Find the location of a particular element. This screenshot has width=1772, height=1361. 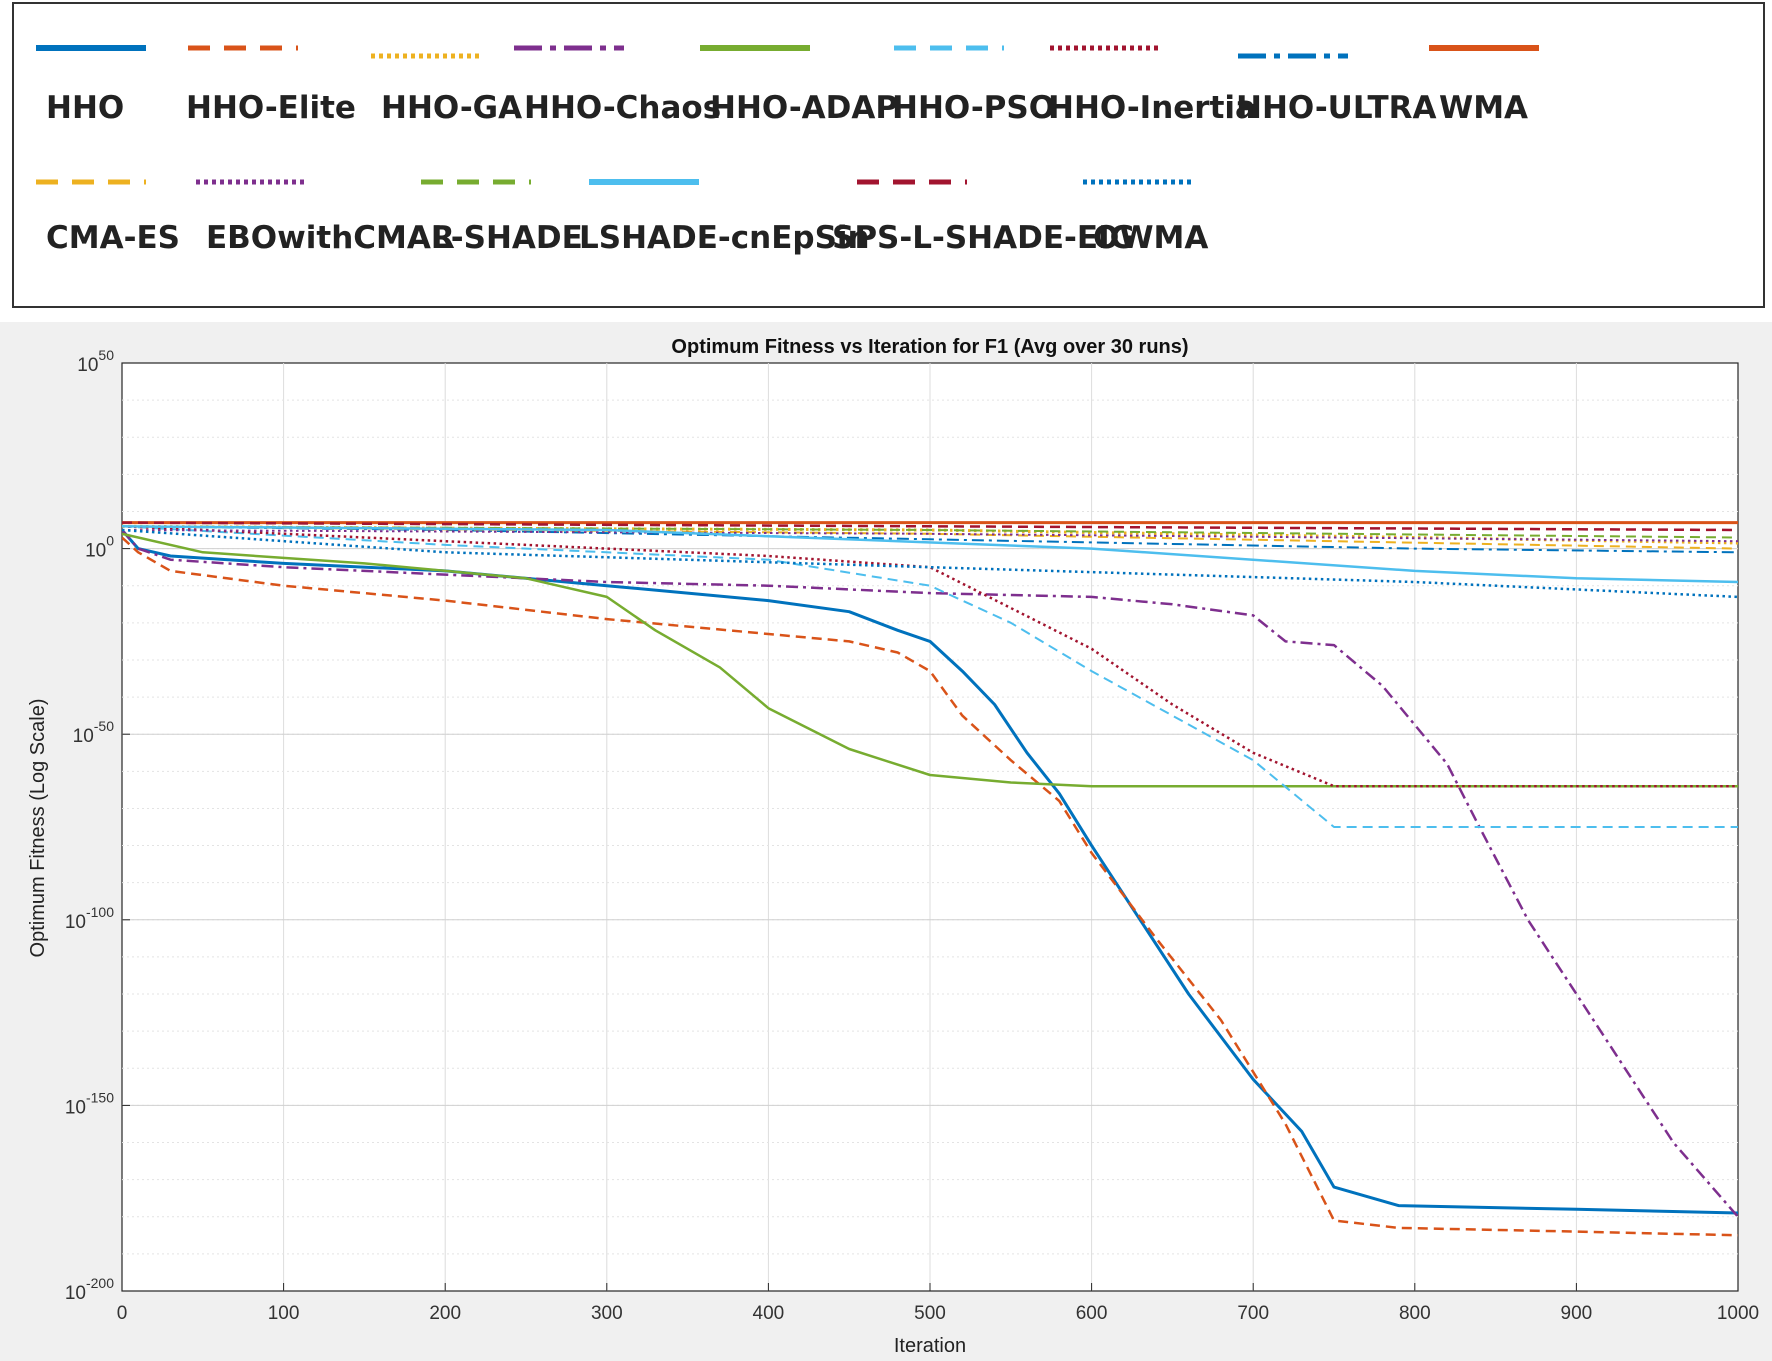

y-tick-label: 10-50 is located at coordinates (94, 732).